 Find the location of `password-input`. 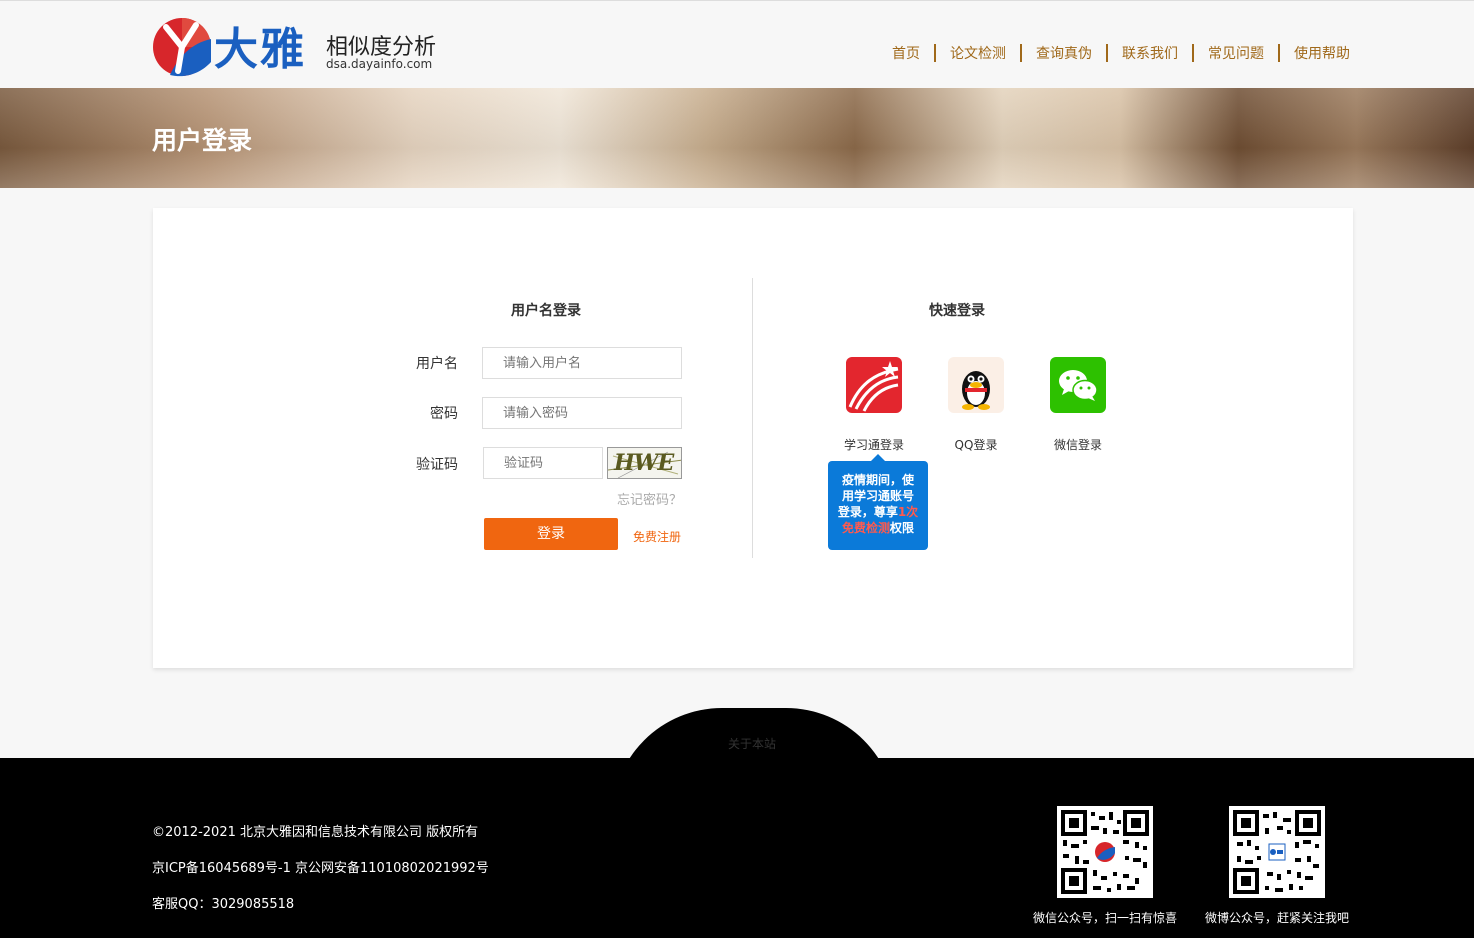

password-input is located at coordinates (582, 413).